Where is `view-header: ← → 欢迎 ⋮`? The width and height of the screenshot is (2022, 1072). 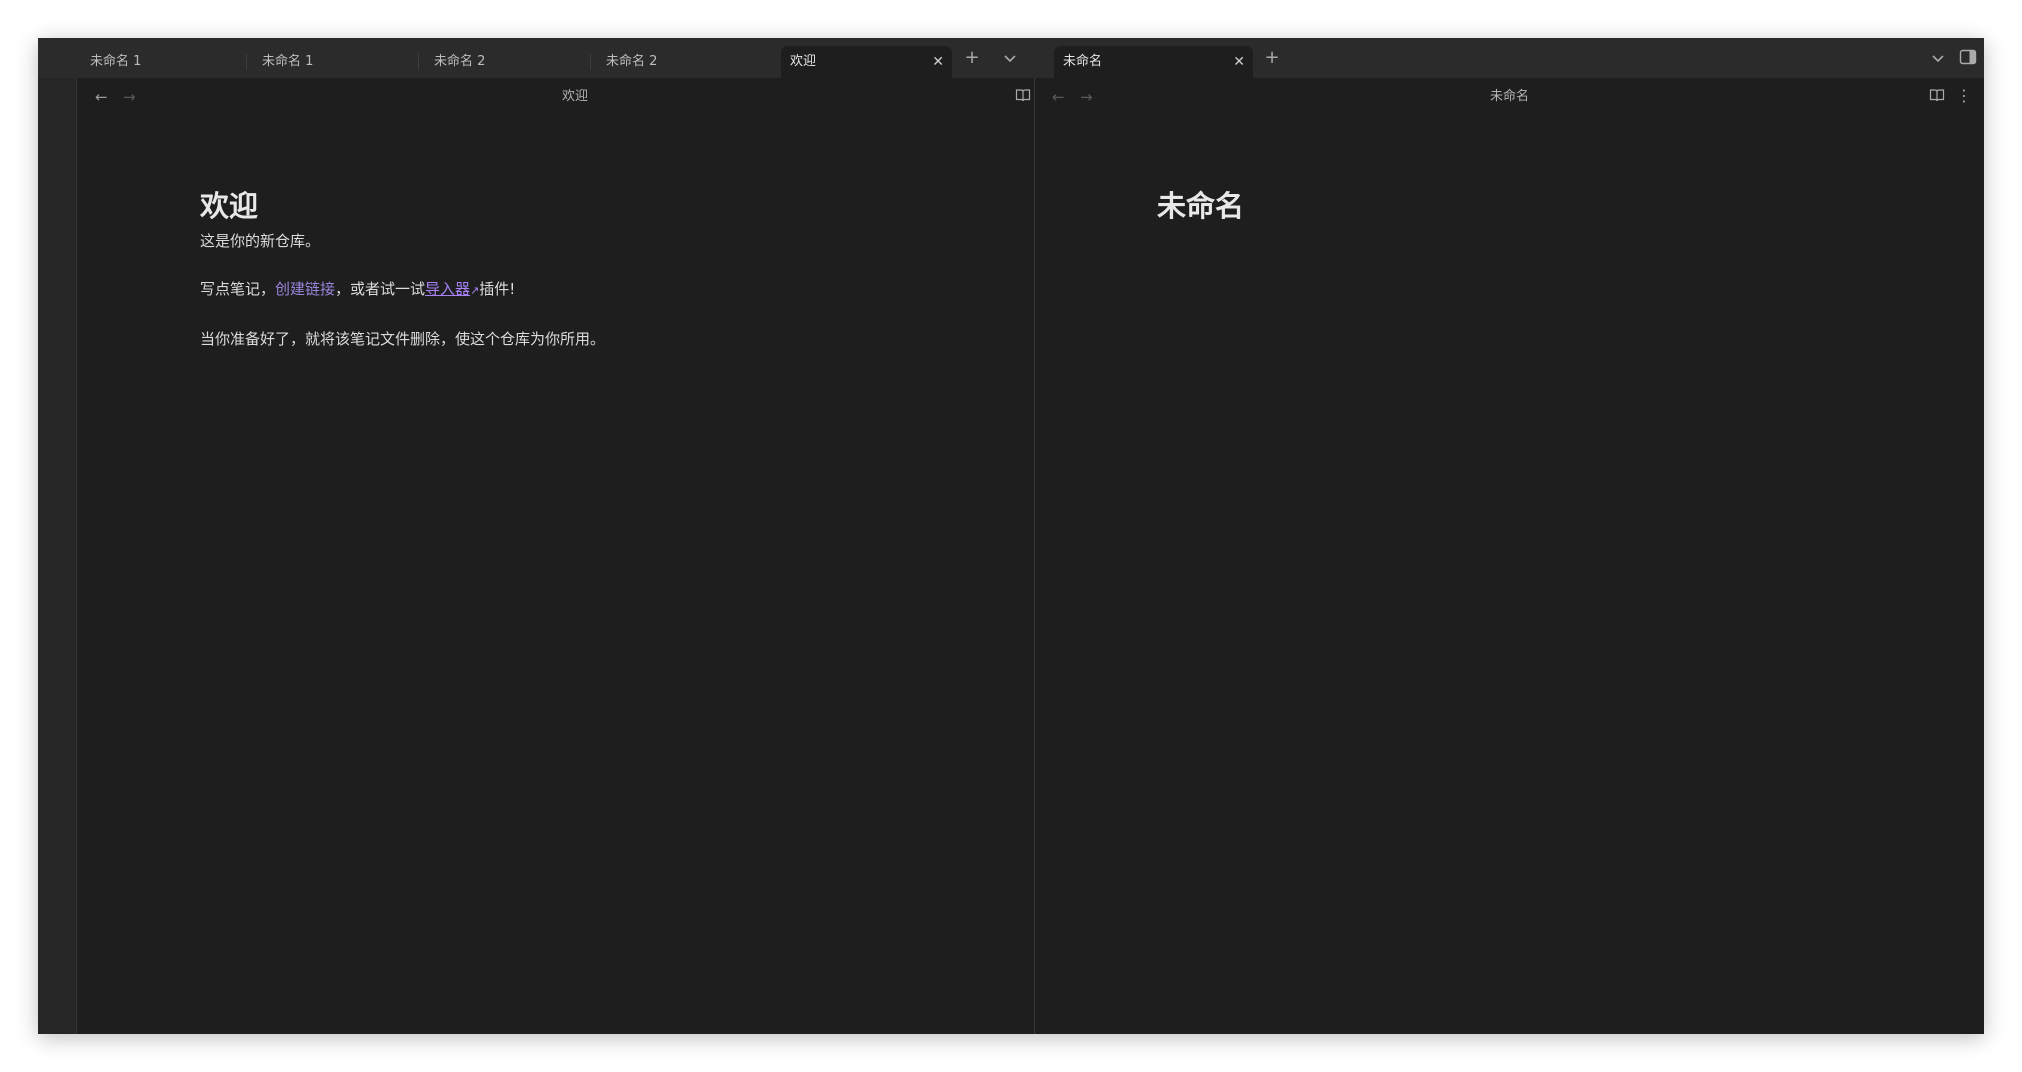
view-header: ← → 欢迎 ⋮ is located at coordinates (575, 97).